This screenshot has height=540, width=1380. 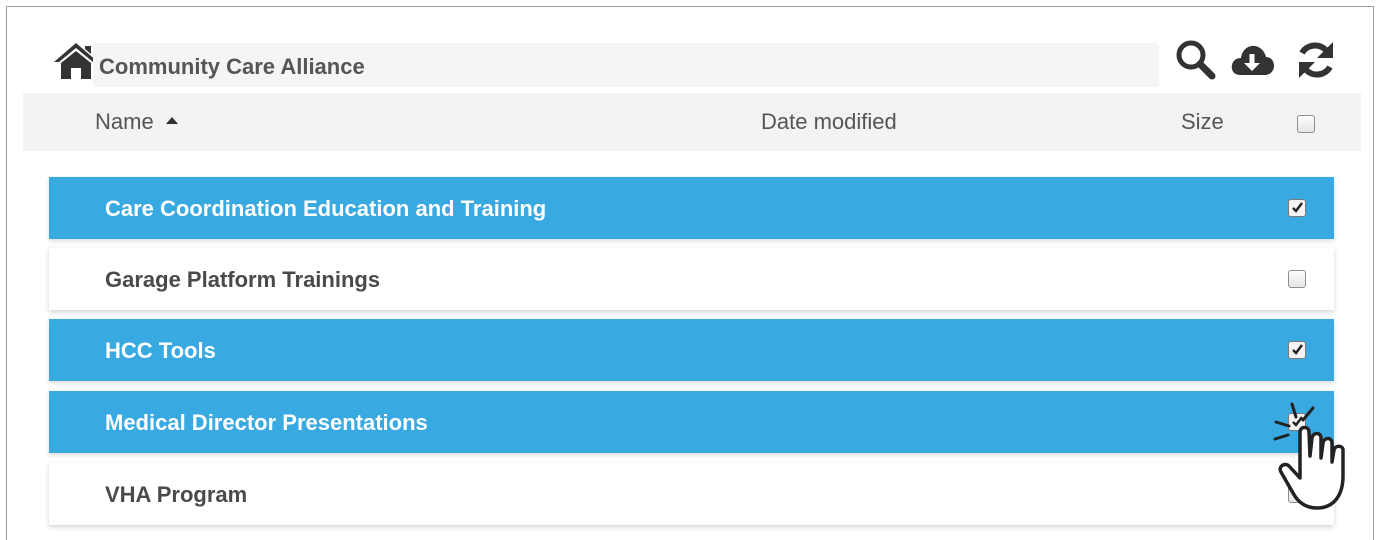 I want to click on current-folder-name: Community Care Alliance, so click(x=232, y=66).